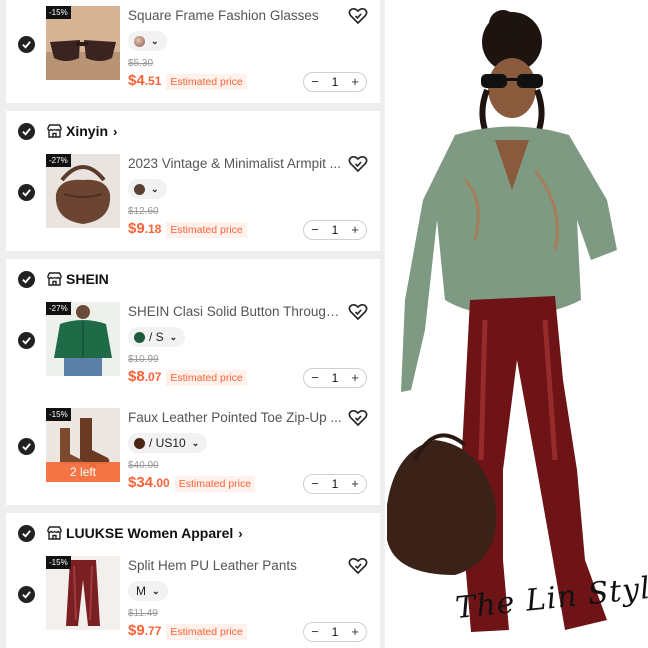  I want to click on price-row: $8.07 Estimated price, so click(187, 377).